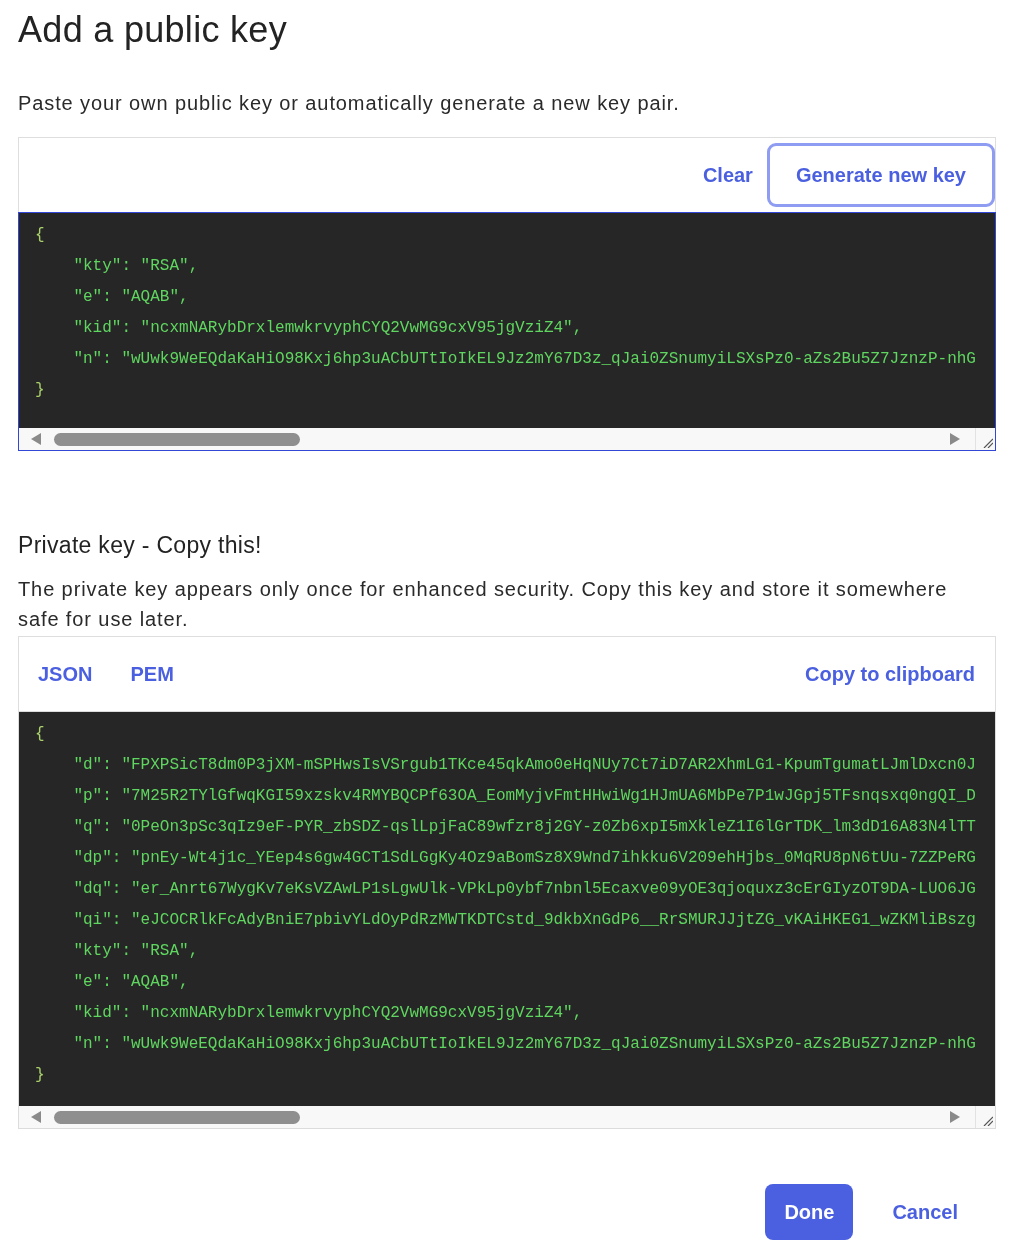 Image resolution: width=1010 pixels, height=1250 pixels. Describe the element at coordinates (524, 827) in the screenshot. I see `code-line: "q": "0PeOn3pSc3qIz9eF-PYR_zbSDZ-qslLpjFaC89wfzr8j2GY-z0Zb6xpI5mXkleZ1I6lGrTDK_lm3dD16A83N4lTT` at that location.